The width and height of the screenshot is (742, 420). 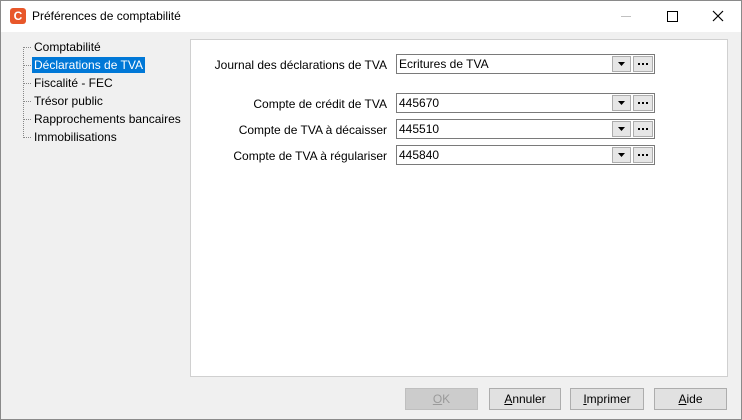 What do you see at coordinates (682, 399) in the screenshot?
I see `aide-mnemonic: A` at bounding box center [682, 399].